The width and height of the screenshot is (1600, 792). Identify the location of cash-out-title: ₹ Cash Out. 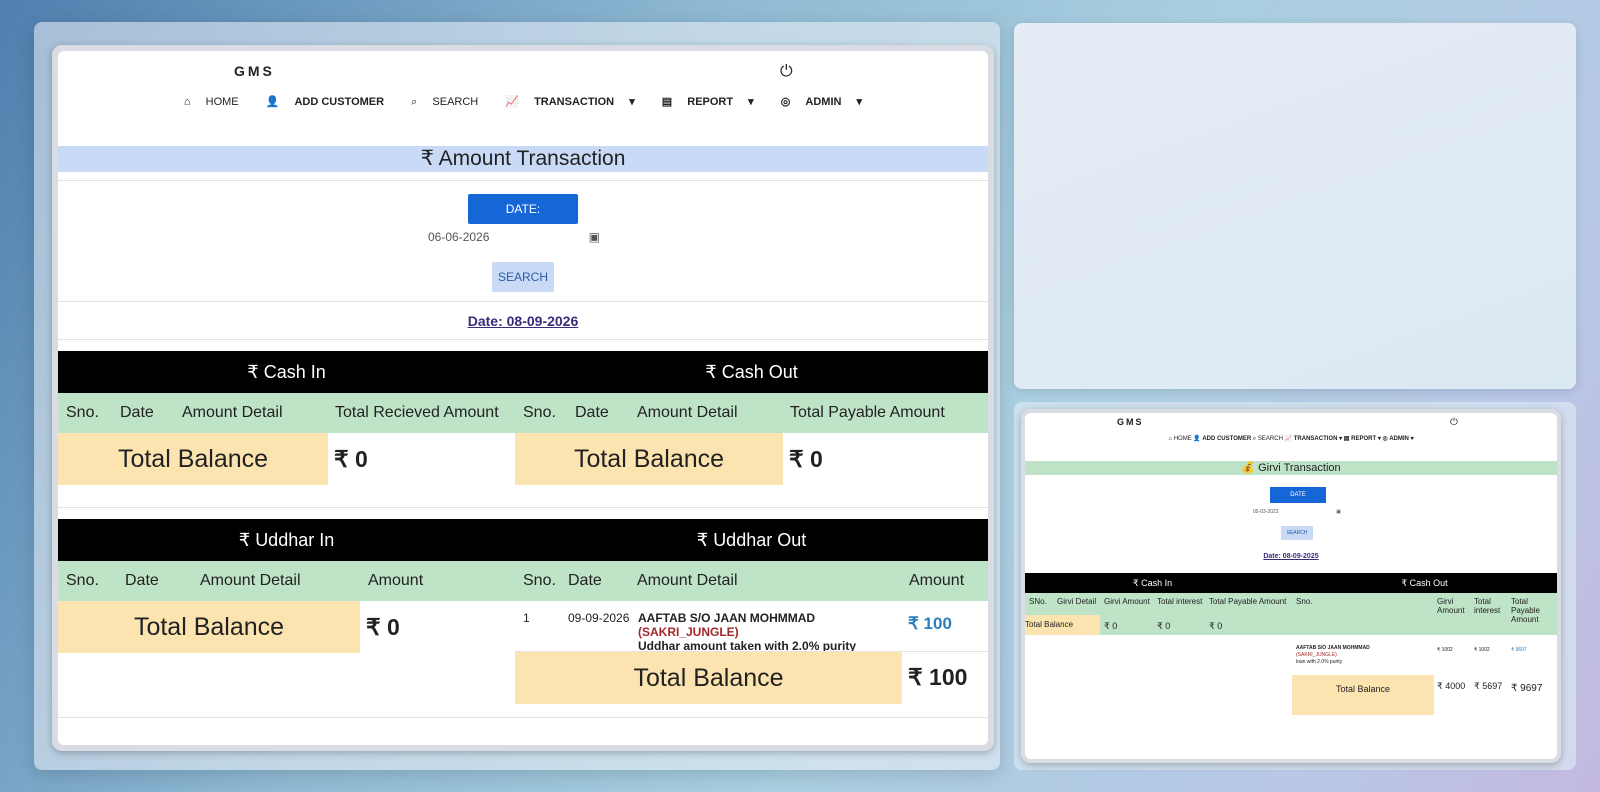
(751, 372).